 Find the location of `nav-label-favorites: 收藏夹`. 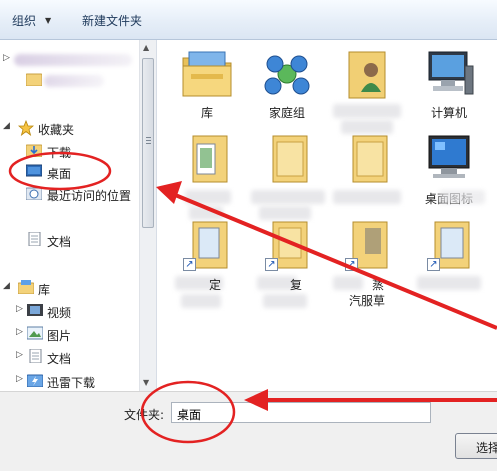

nav-label-favorites: 收藏夹 is located at coordinates (56, 130).